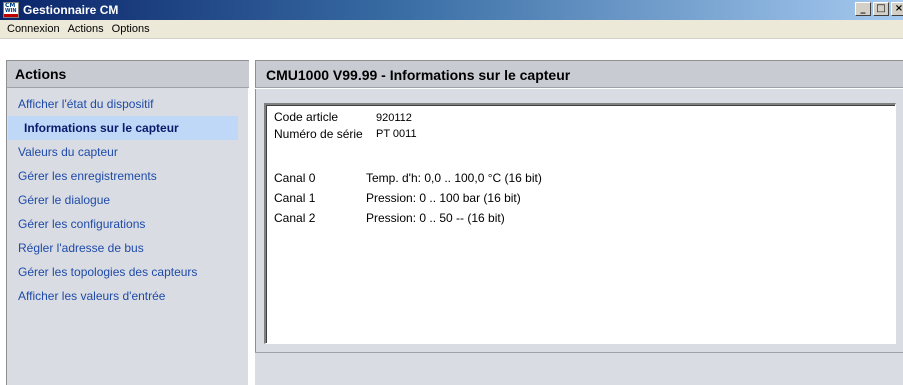 Image resolution: width=903 pixels, height=385 pixels. Describe the element at coordinates (396, 134) in the screenshot. I see `field-value-numero-serie: PT 0011` at that location.